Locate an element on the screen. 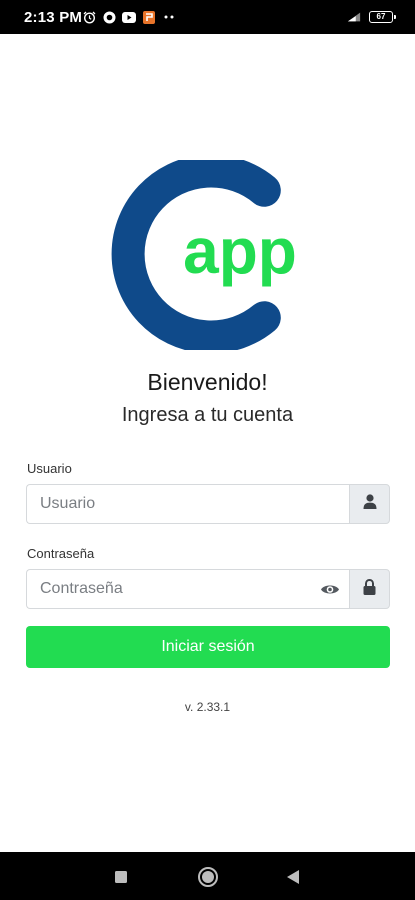 This screenshot has width=415, height=900. youtube-icon is located at coordinates (129, 17).